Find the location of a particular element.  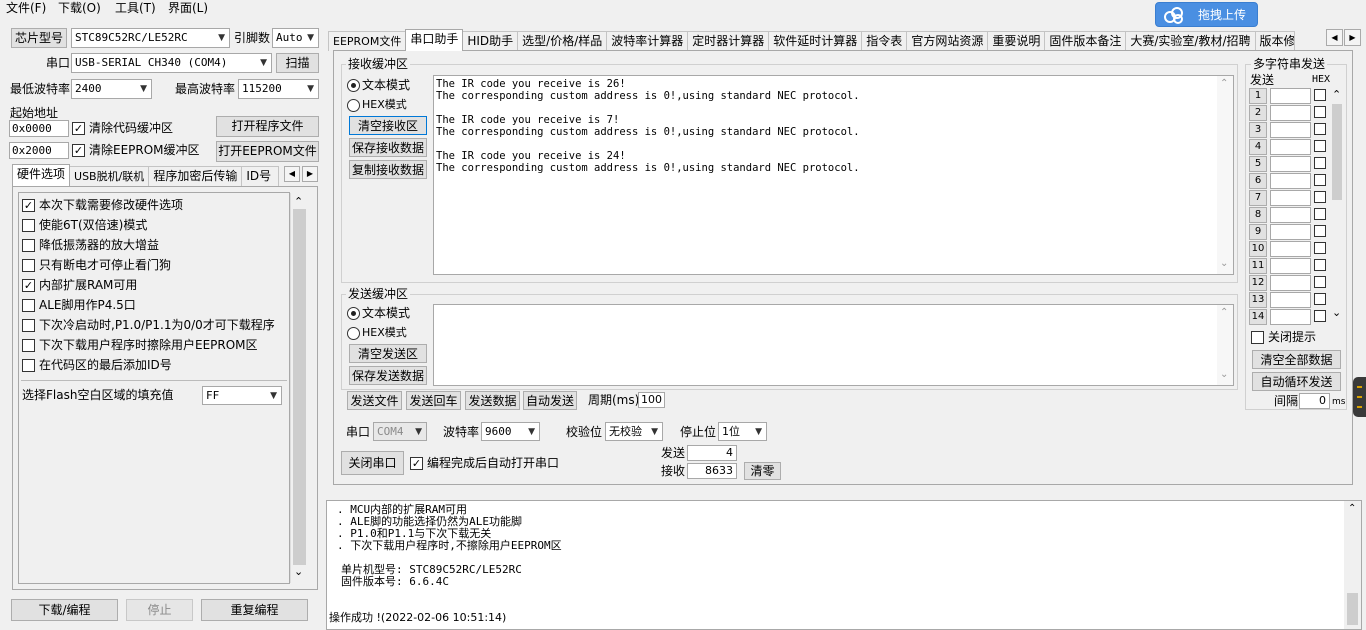

start-address-input: 0x0000 is located at coordinates (39, 128).